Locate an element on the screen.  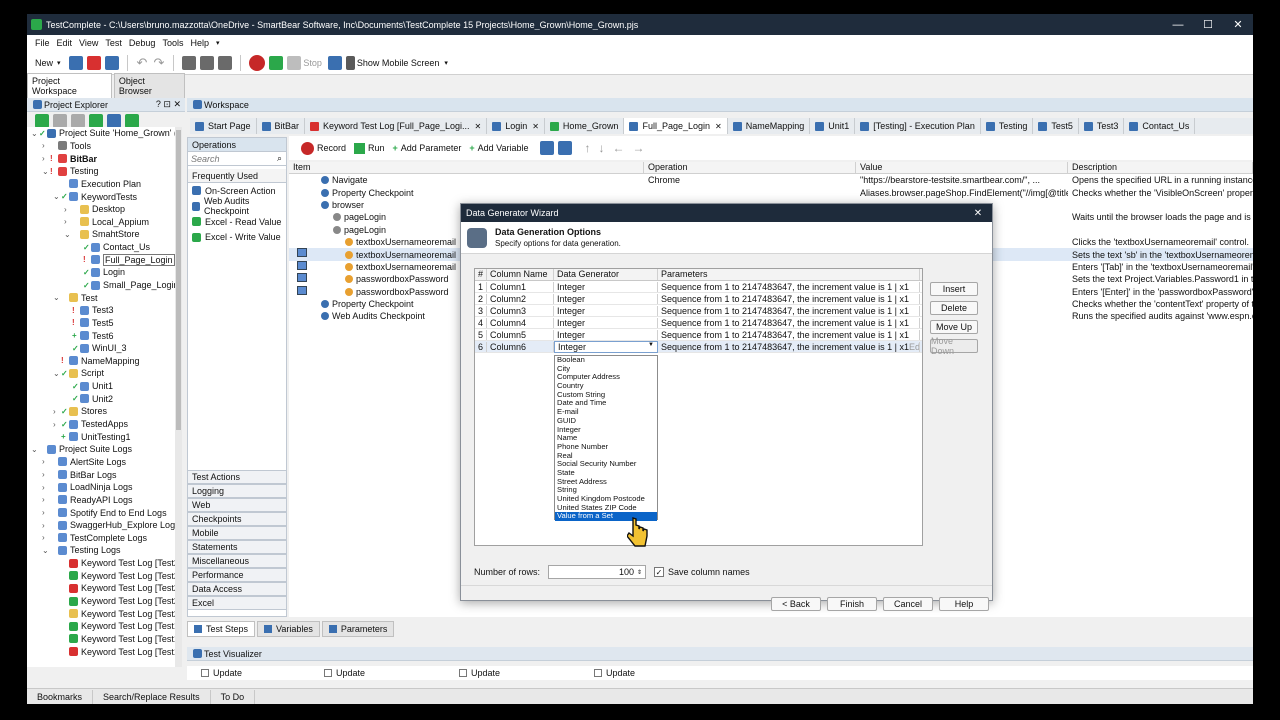
show-mobile-screen-button: Show Mobile Screen is located at coordinates (398, 63).